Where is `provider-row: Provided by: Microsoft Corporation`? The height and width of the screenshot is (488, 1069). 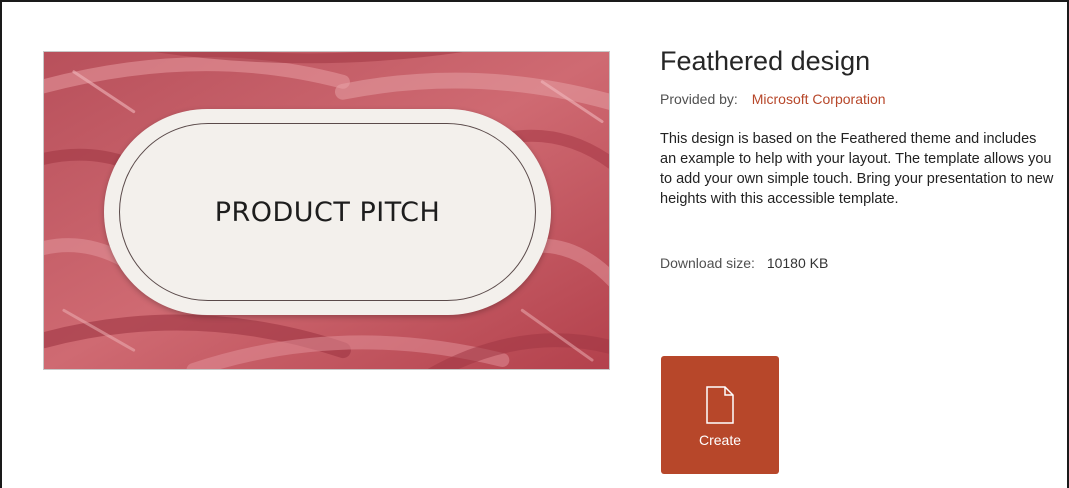
provider-row: Provided by: Microsoft Corporation is located at coordinates (860, 101).